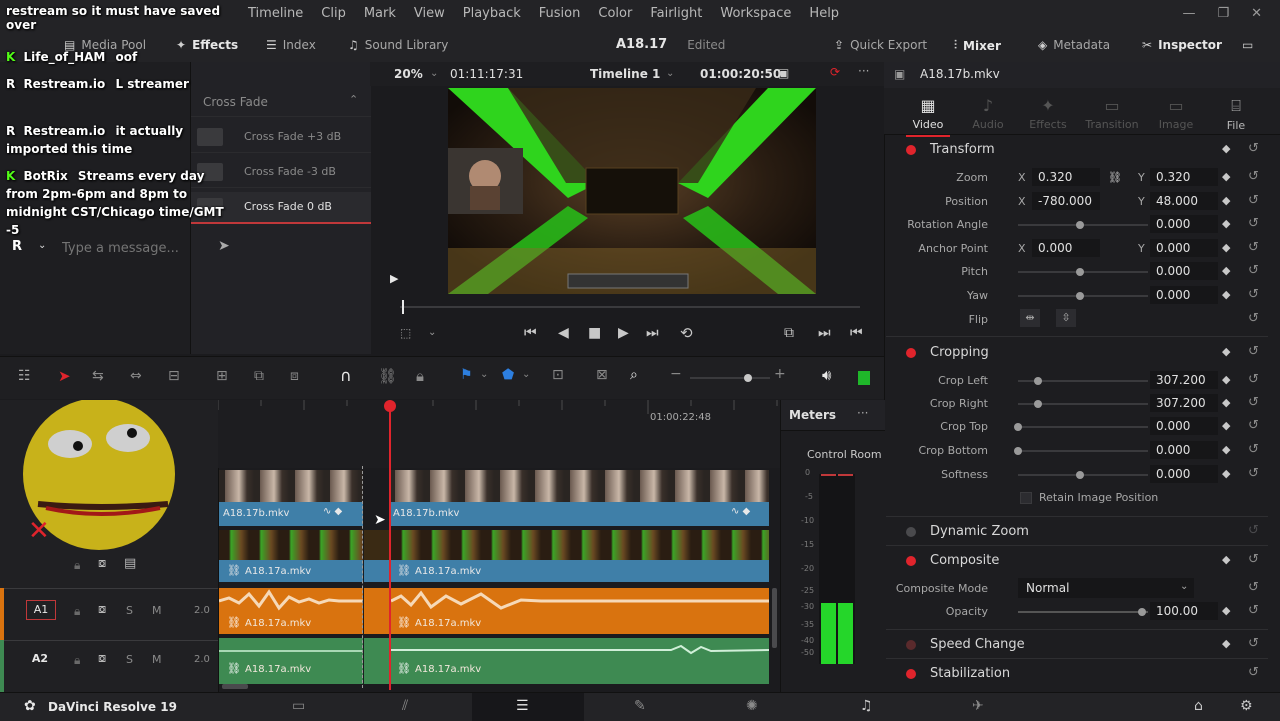 The height and width of the screenshot is (721, 1280). What do you see at coordinates (1066, 318) in the screenshot?
I see `flip-vertical-icon: ⇳` at bounding box center [1066, 318].